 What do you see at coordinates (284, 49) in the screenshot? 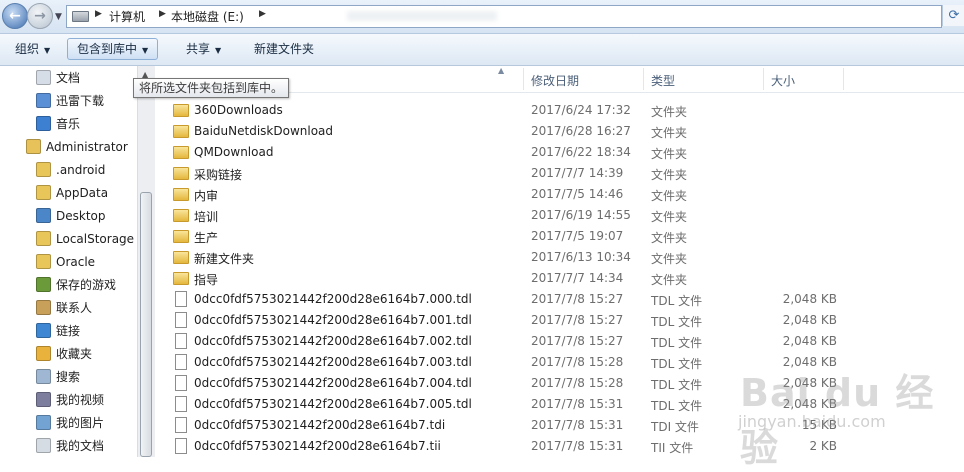
I see `new-folder-button: 新建文件夹` at bounding box center [284, 49].